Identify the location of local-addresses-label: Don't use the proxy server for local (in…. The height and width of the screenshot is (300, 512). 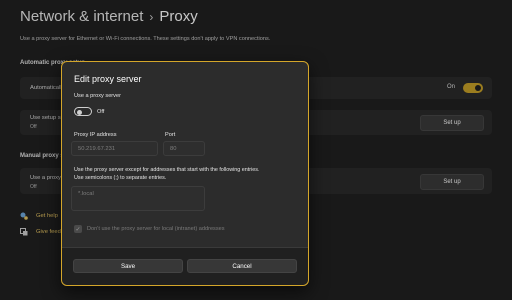
(156, 229).